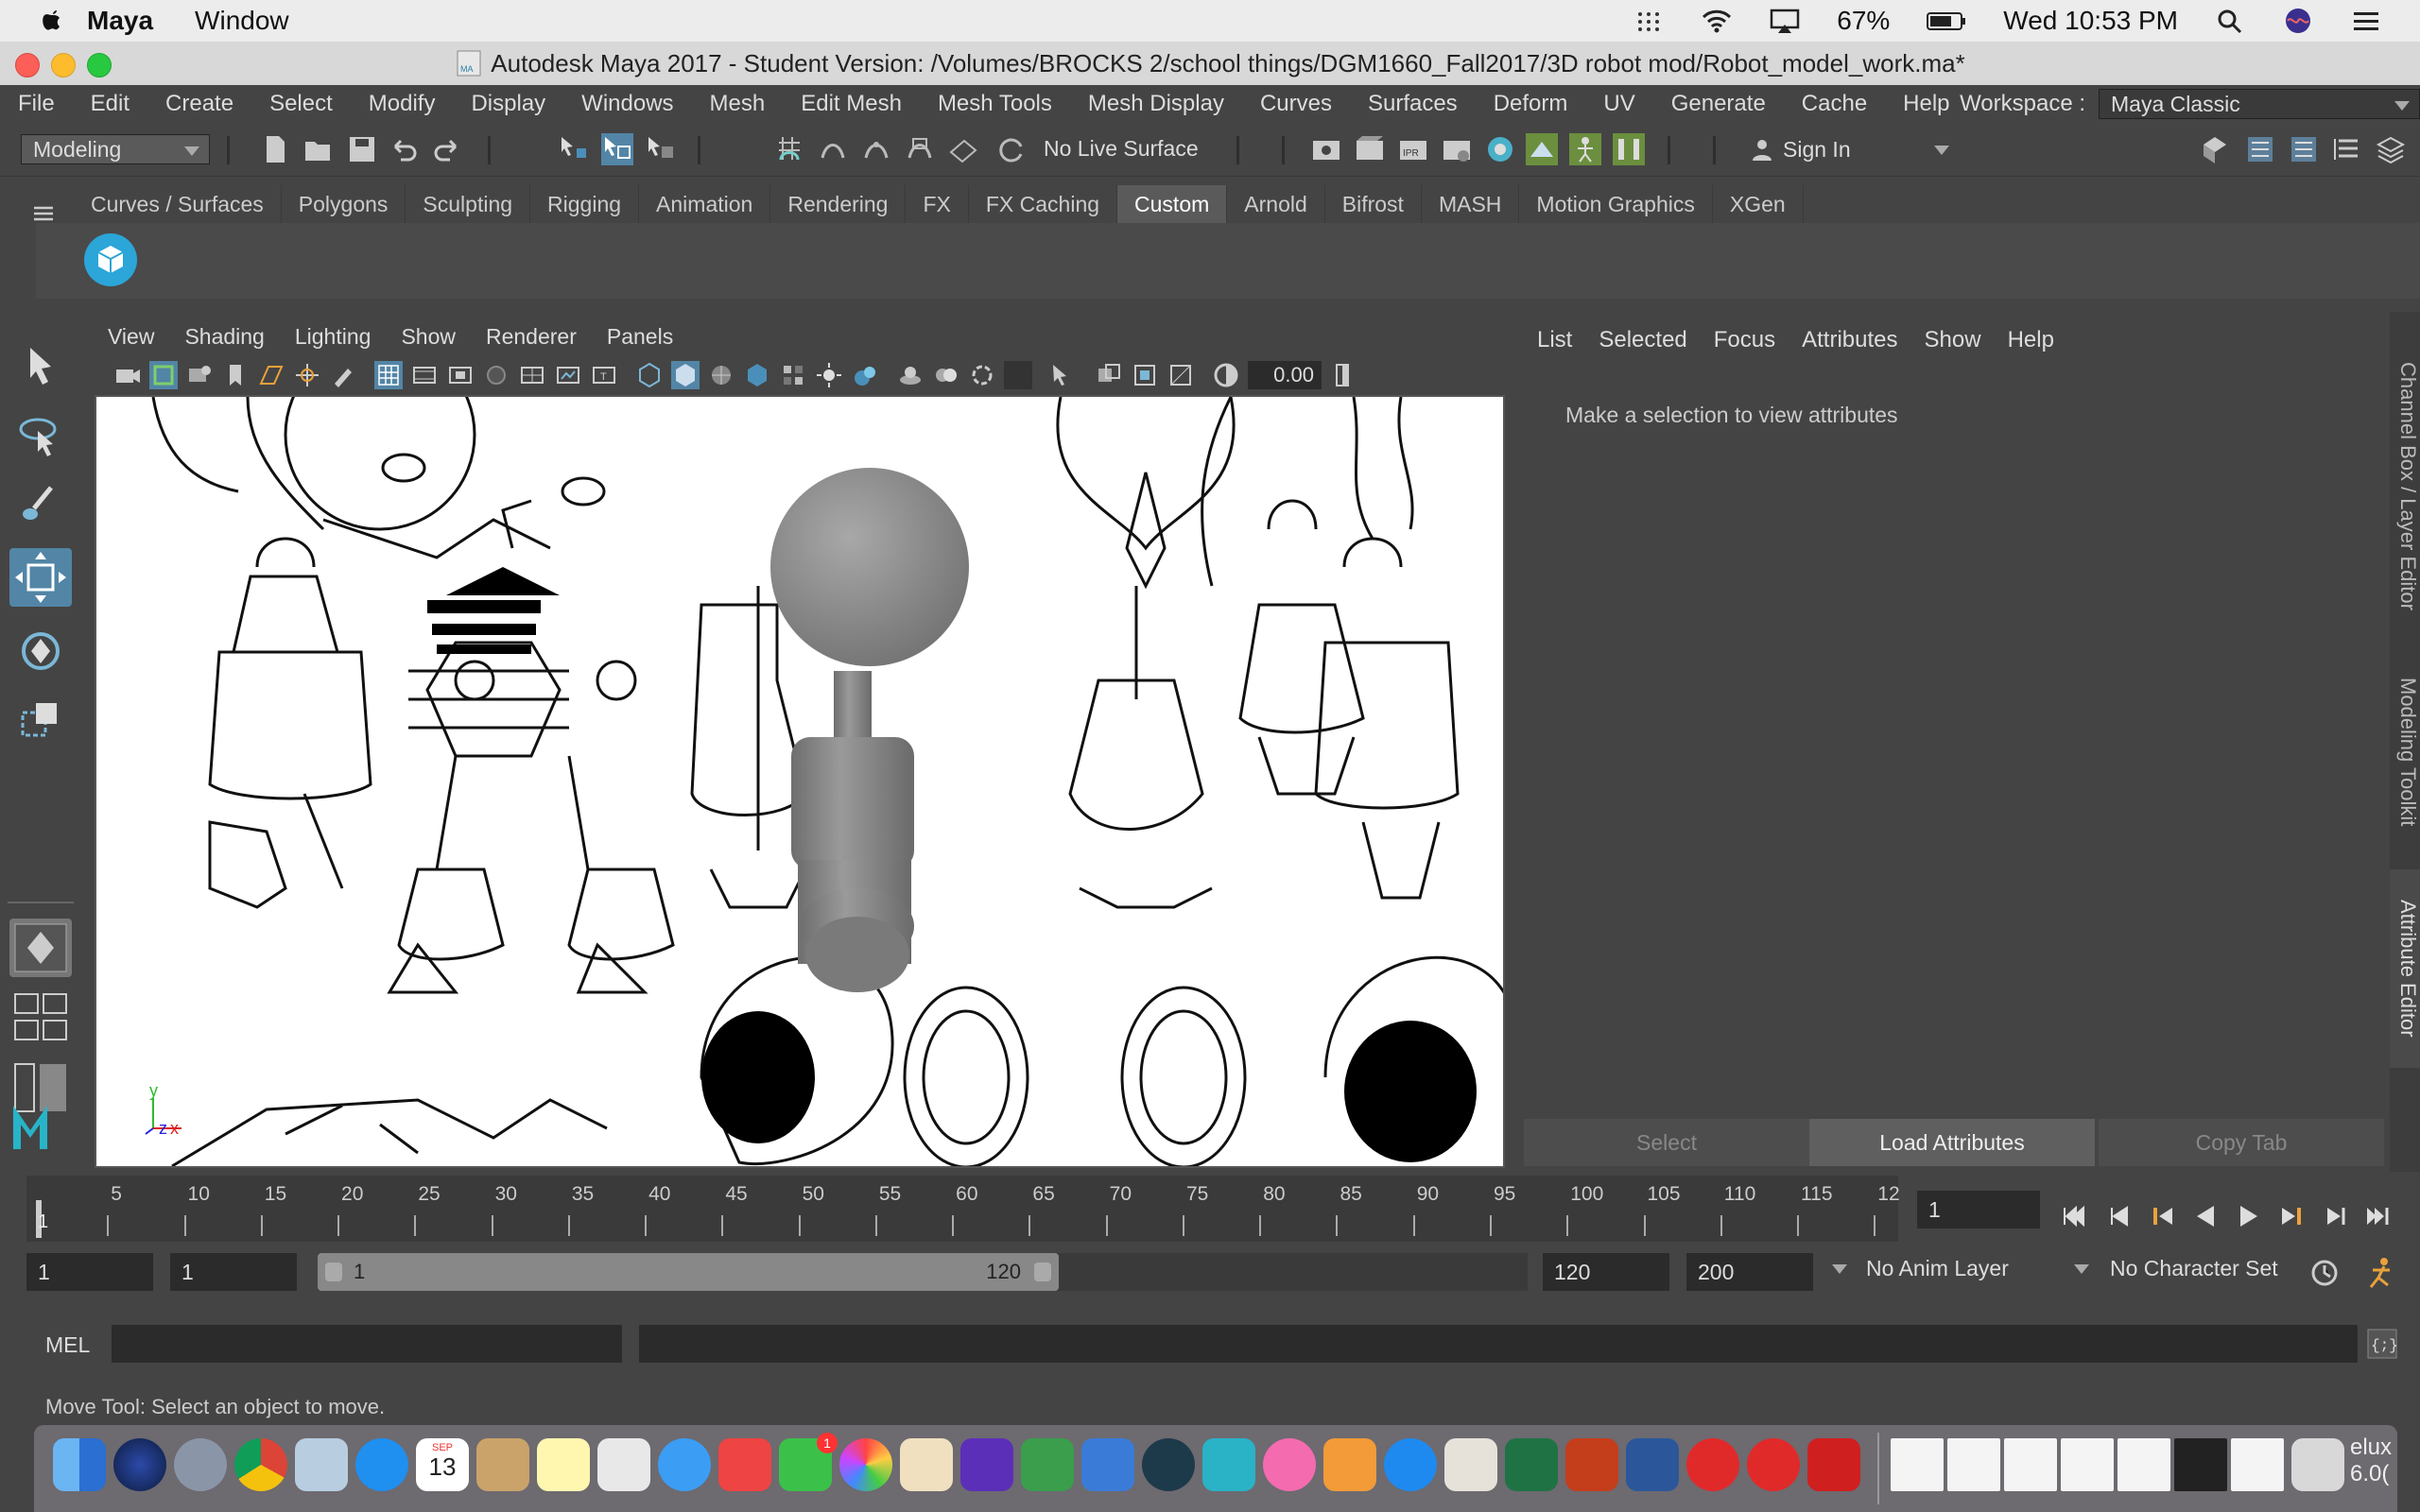 The image size is (2420, 1512). I want to click on maya-dock-icon, so click(1228, 1464).